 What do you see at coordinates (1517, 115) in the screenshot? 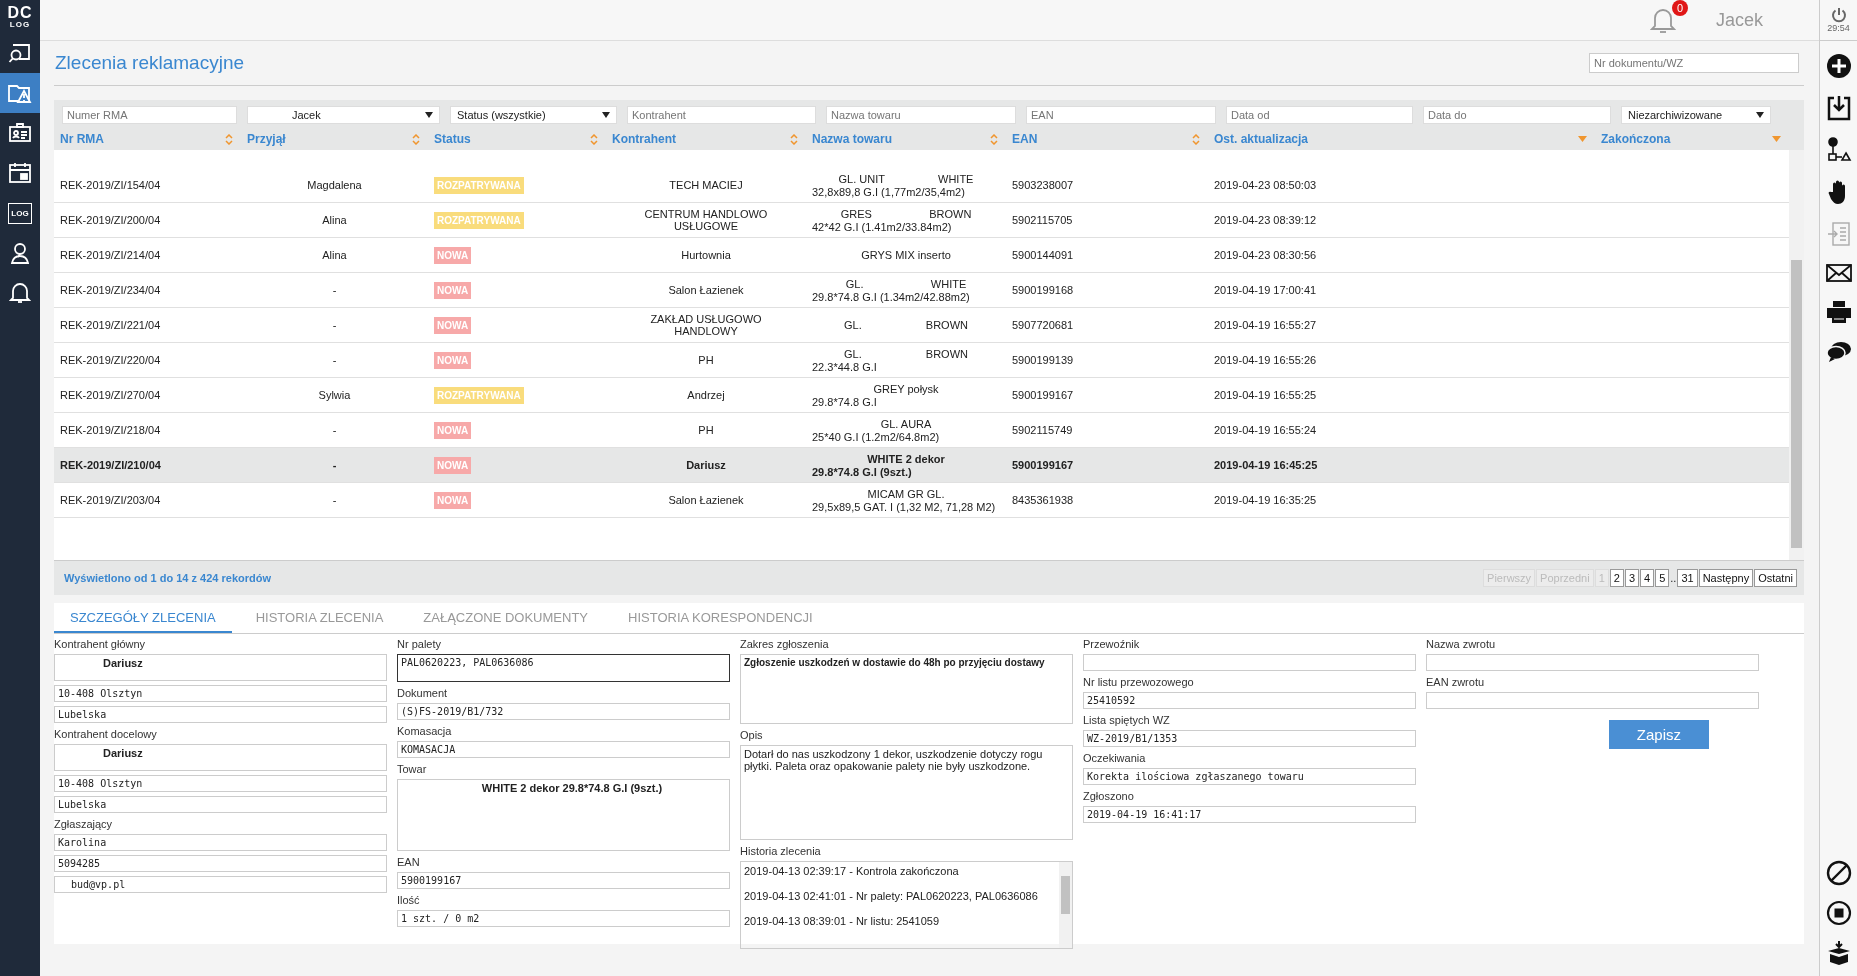
I see `filter-field: Data do` at bounding box center [1517, 115].